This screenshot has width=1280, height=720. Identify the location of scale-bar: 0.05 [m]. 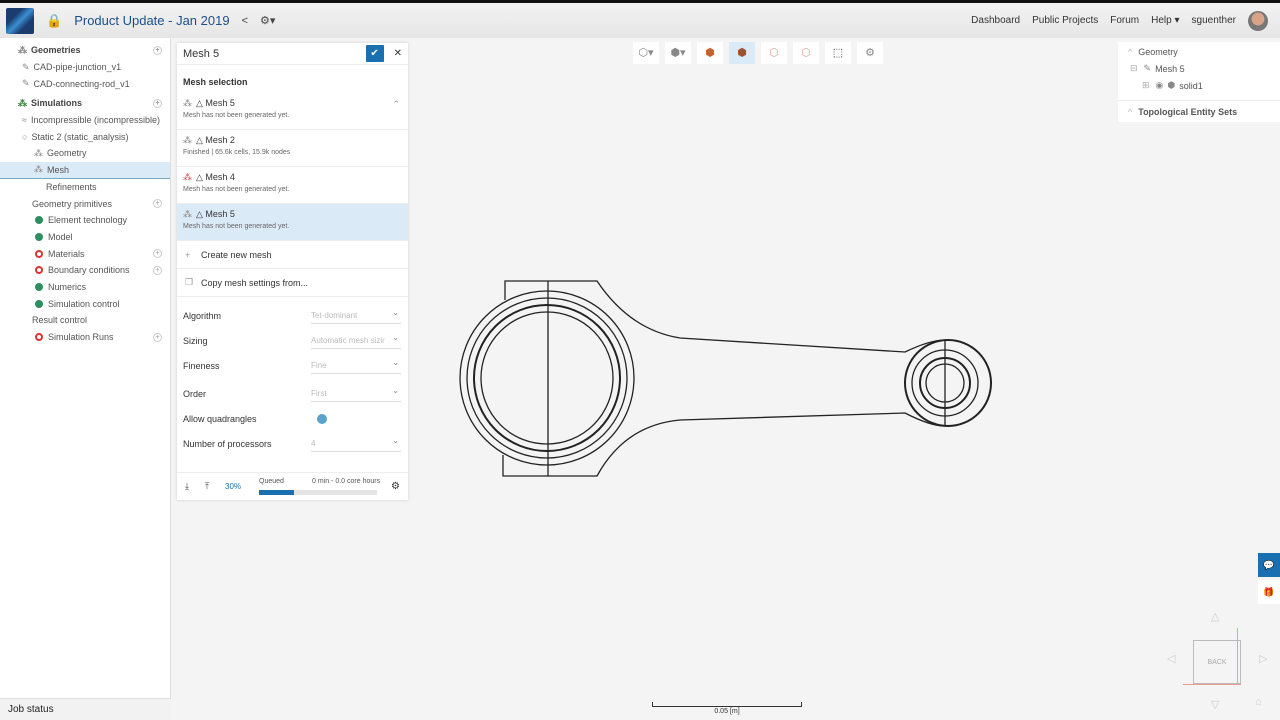
(727, 708).